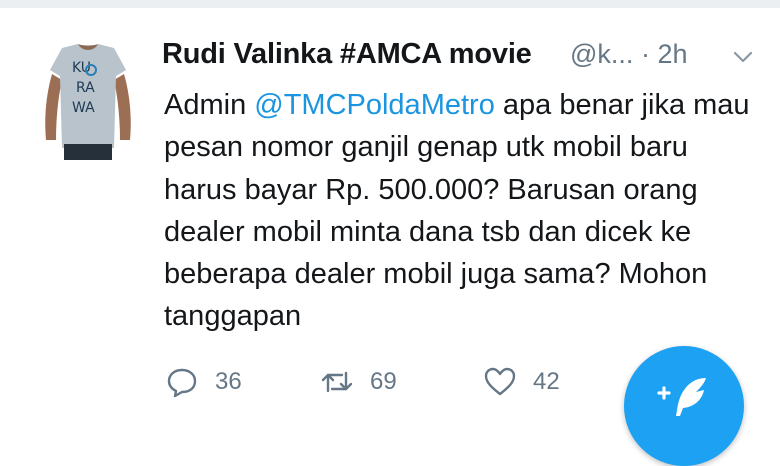 Image resolution: width=780 pixels, height=466 pixels. Describe the element at coordinates (374, 105) in the screenshot. I see `mention-link: @TMCPoldaMetro` at that location.